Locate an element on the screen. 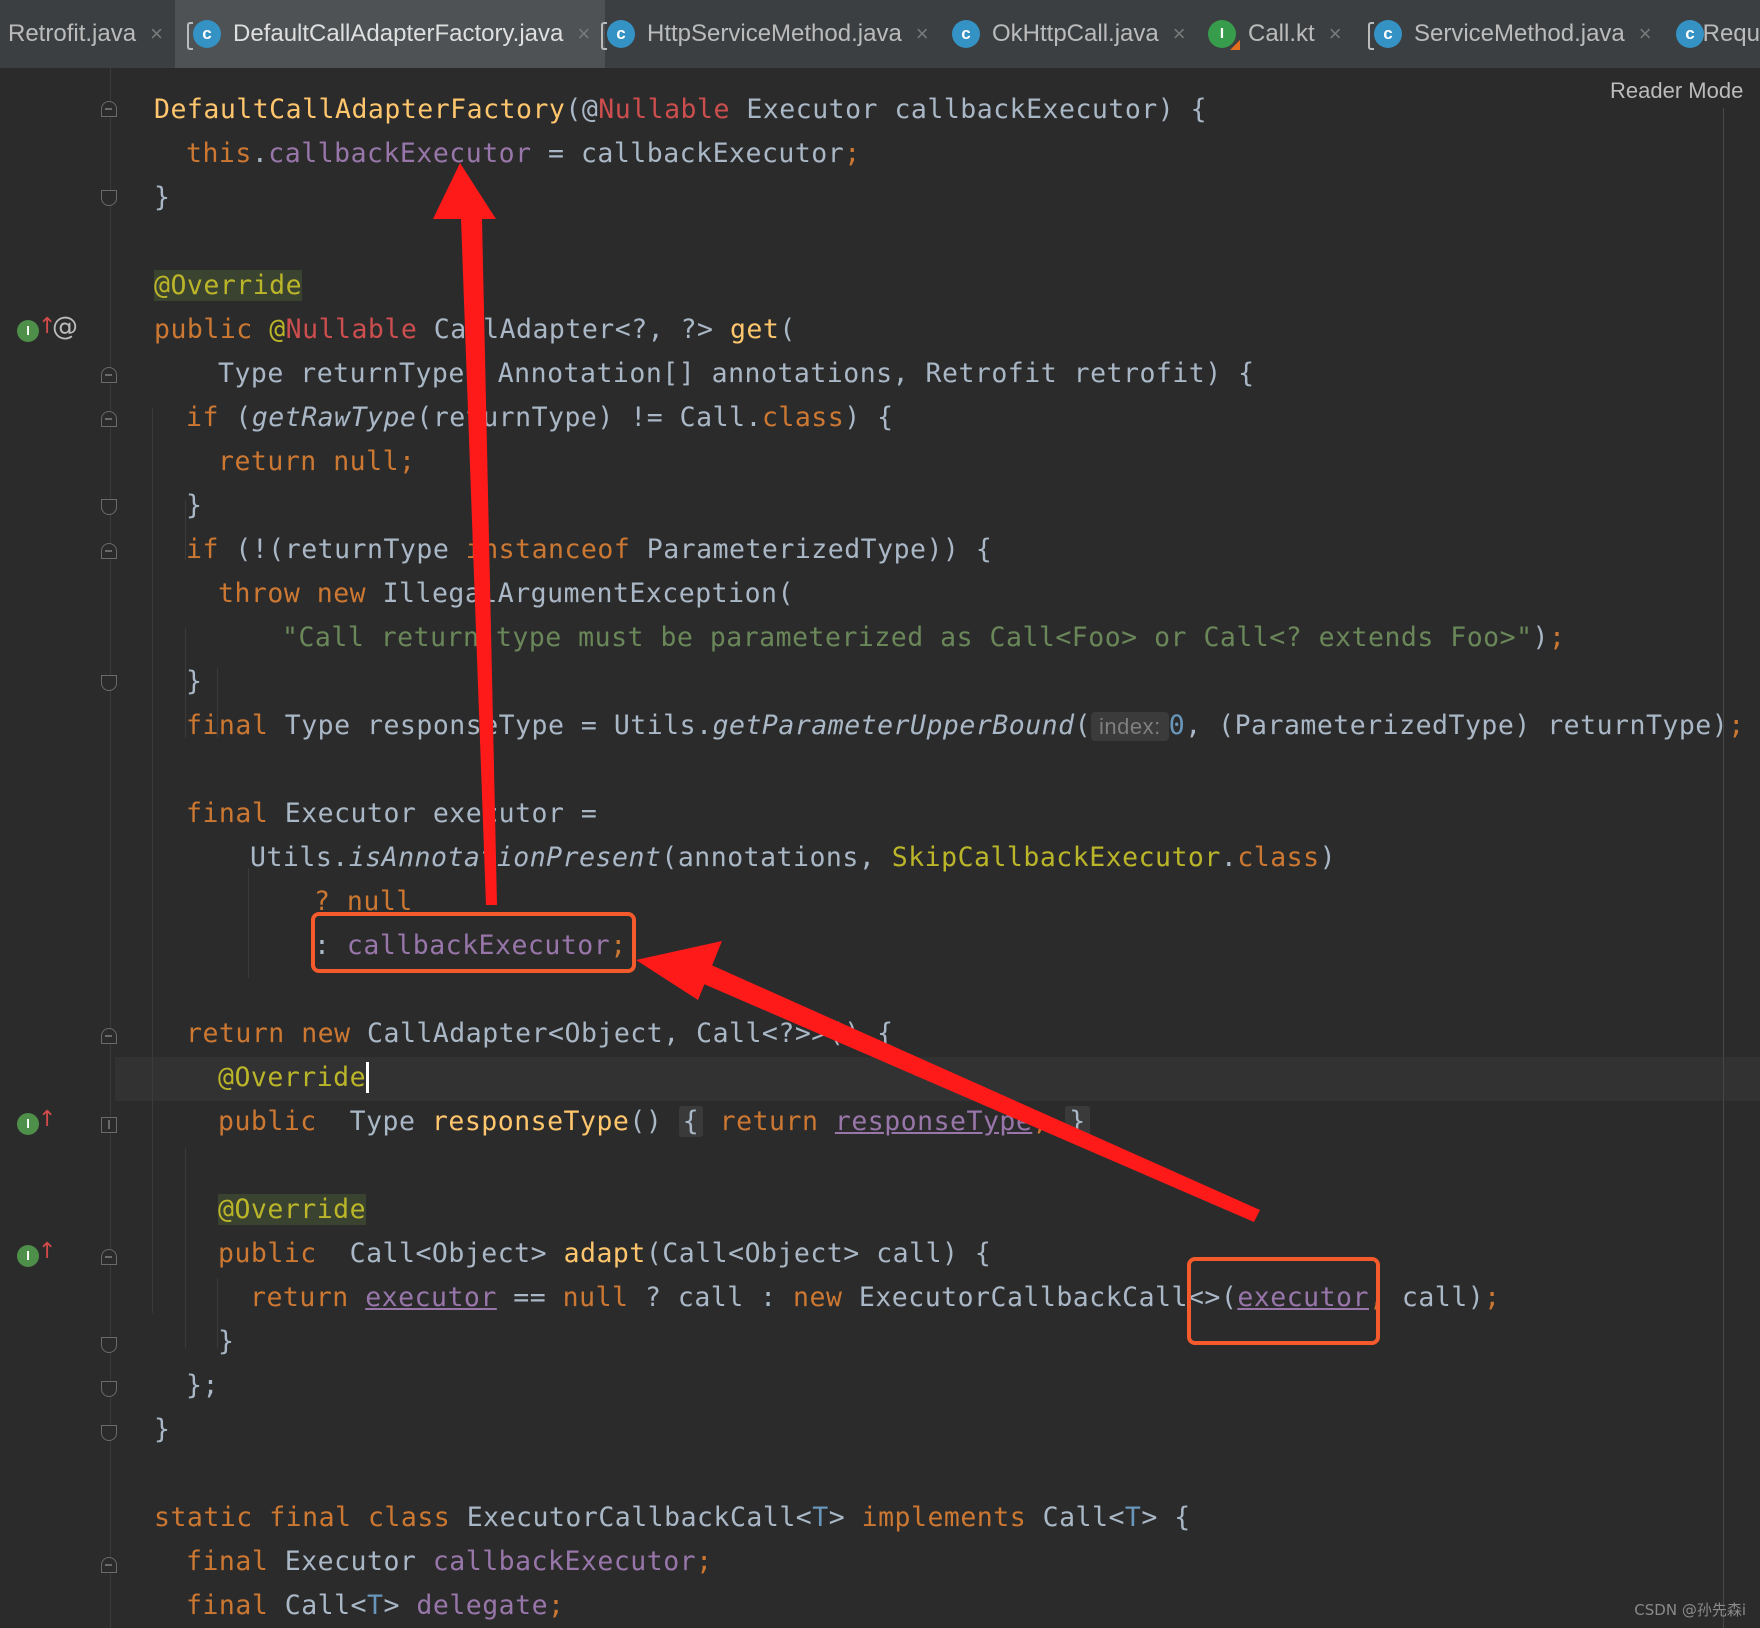 The width and height of the screenshot is (1760, 1628). red-arrow-up is located at coordinates (479, 562).